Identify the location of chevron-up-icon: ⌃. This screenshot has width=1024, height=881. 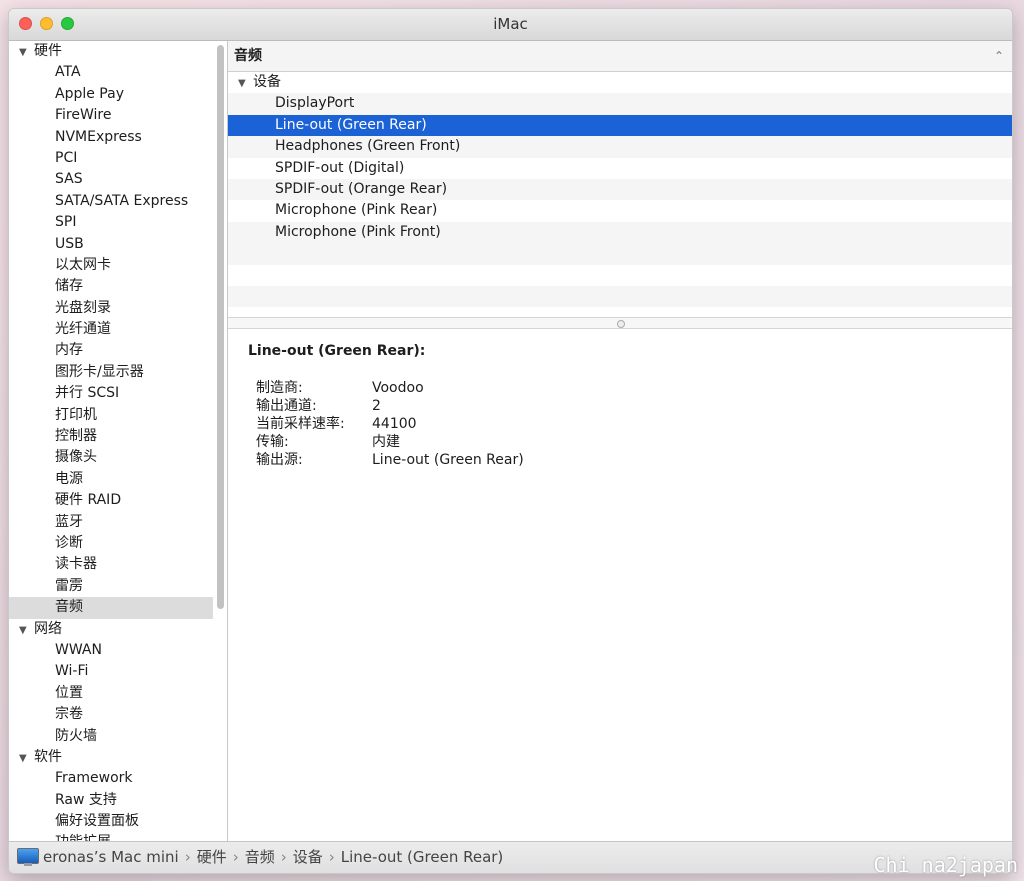
(999, 56).